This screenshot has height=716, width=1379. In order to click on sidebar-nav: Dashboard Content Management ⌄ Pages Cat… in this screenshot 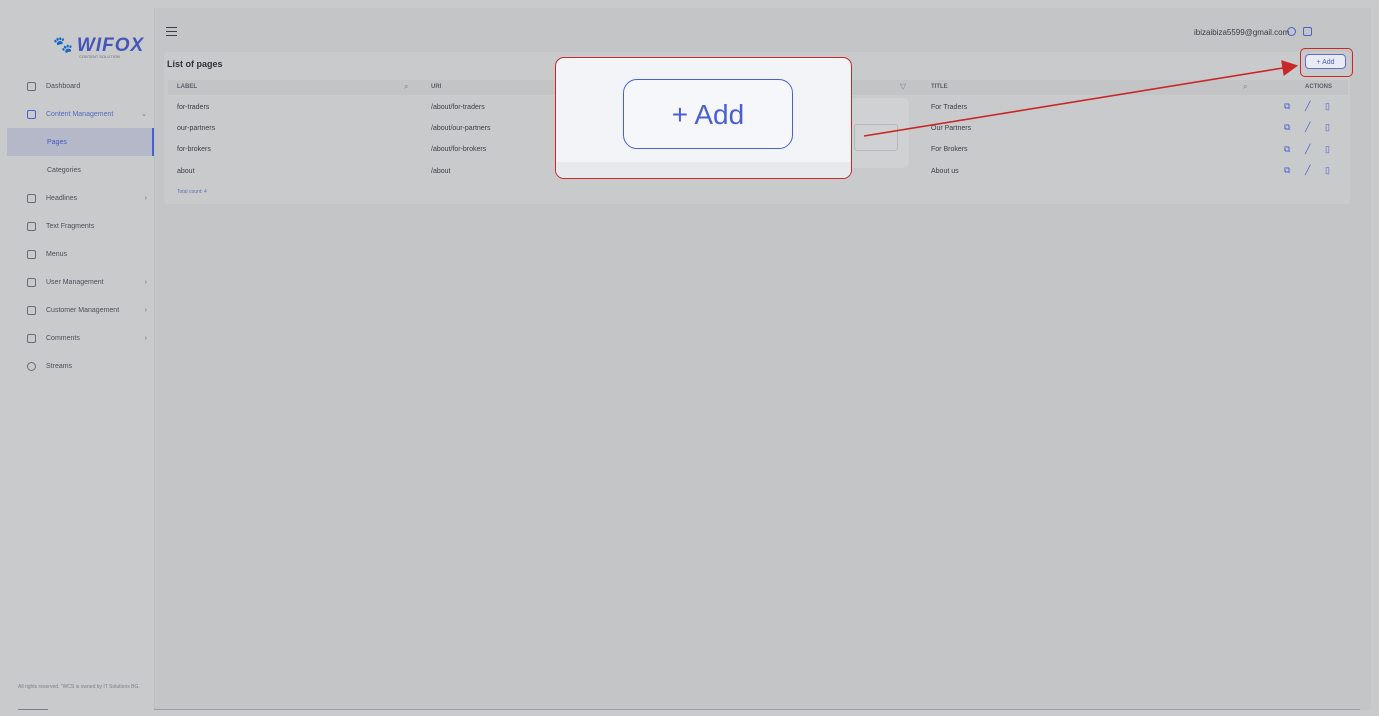, I will do `click(80, 226)`.